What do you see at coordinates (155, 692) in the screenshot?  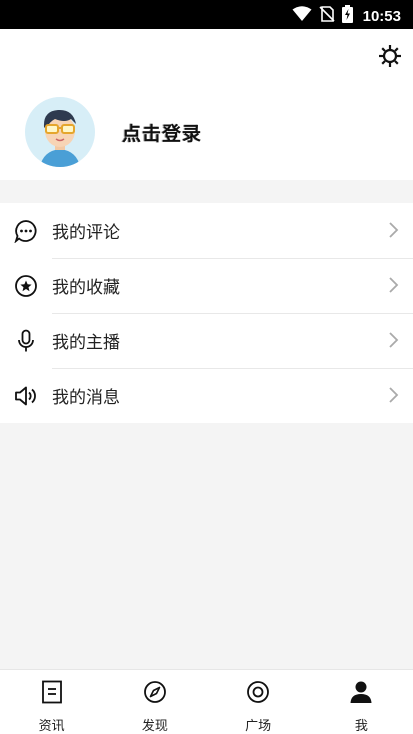 I see `compass-icon` at bounding box center [155, 692].